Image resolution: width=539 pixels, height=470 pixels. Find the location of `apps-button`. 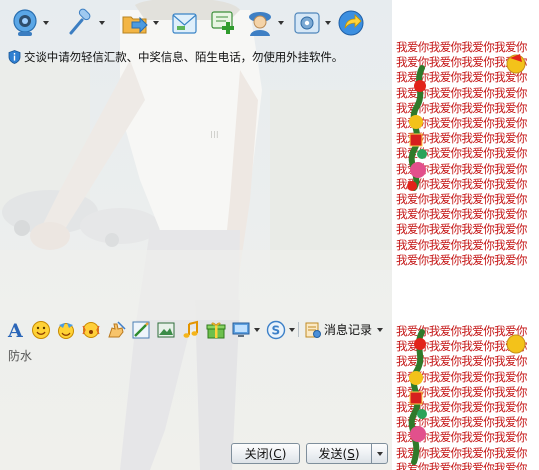

apps-button is located at coordinates (311, 23).